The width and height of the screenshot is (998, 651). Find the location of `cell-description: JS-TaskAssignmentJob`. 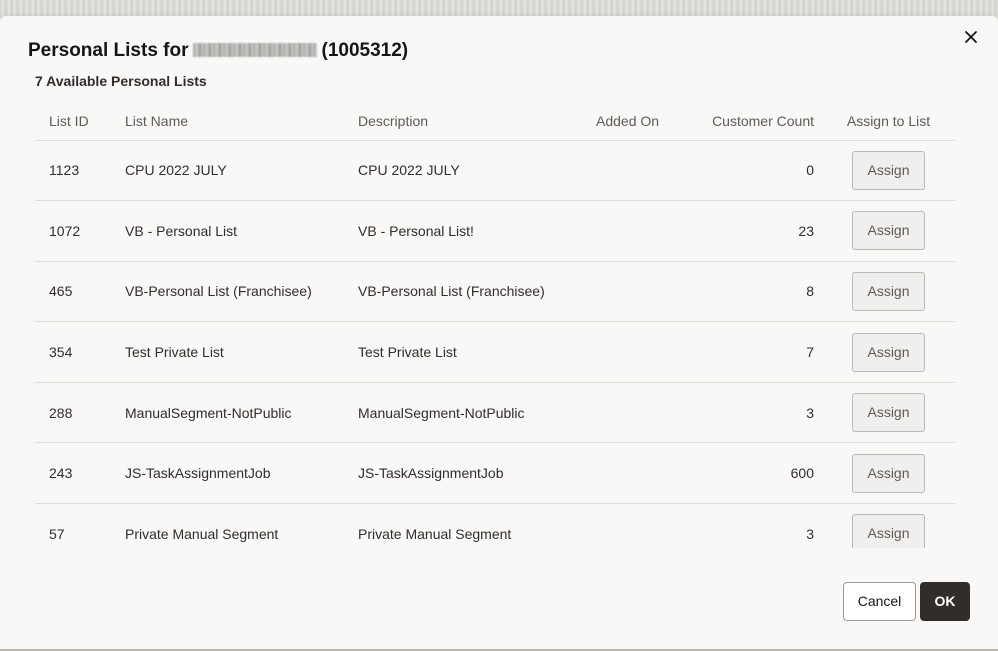

cell-description: JS-TaskAssignmentJob is located at coordinates (477, 473).